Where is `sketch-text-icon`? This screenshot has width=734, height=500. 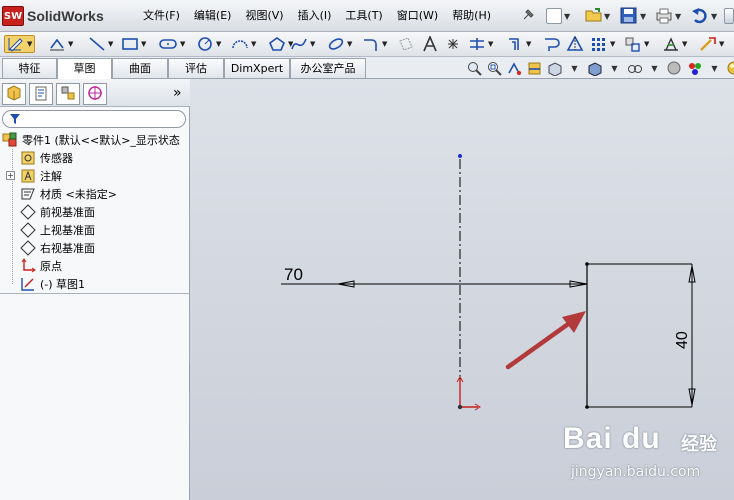 sketch-text-icon is located at coordinates (430, 44).